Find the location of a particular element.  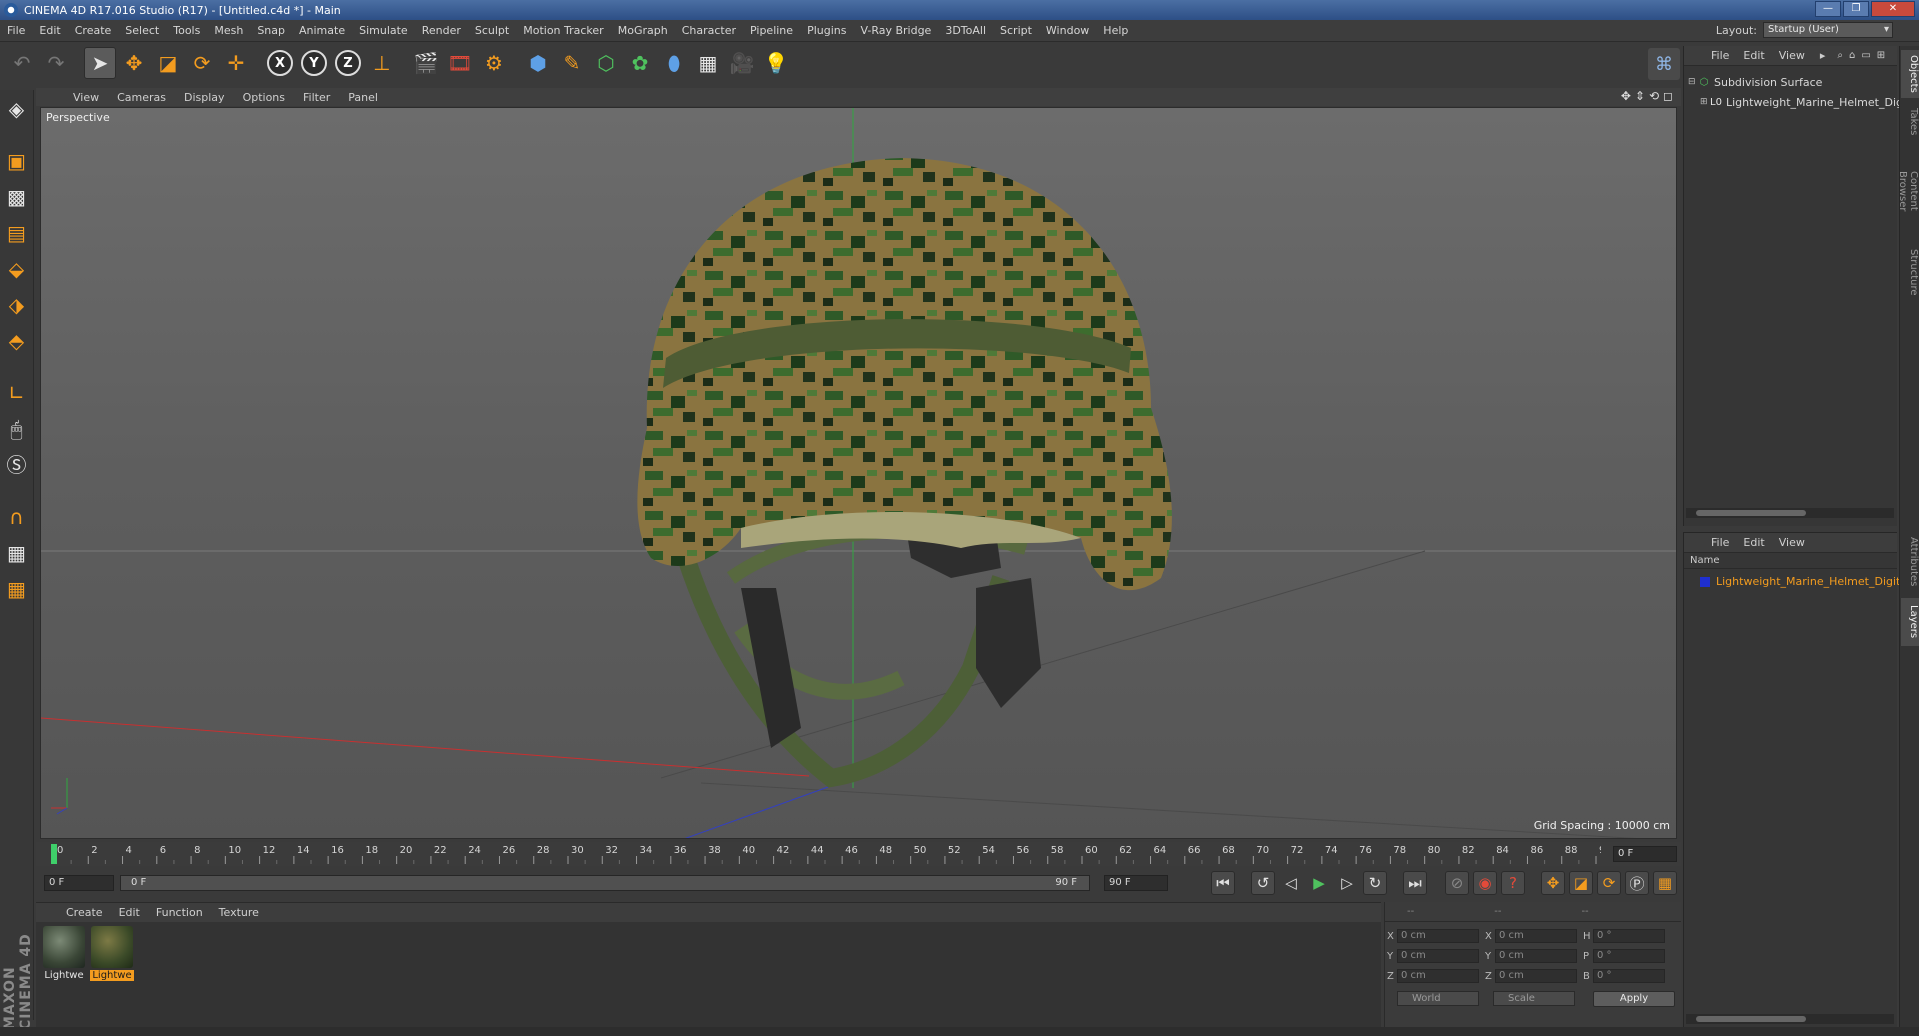

tab-takes: Takes is located at coordinates (1910, 122).